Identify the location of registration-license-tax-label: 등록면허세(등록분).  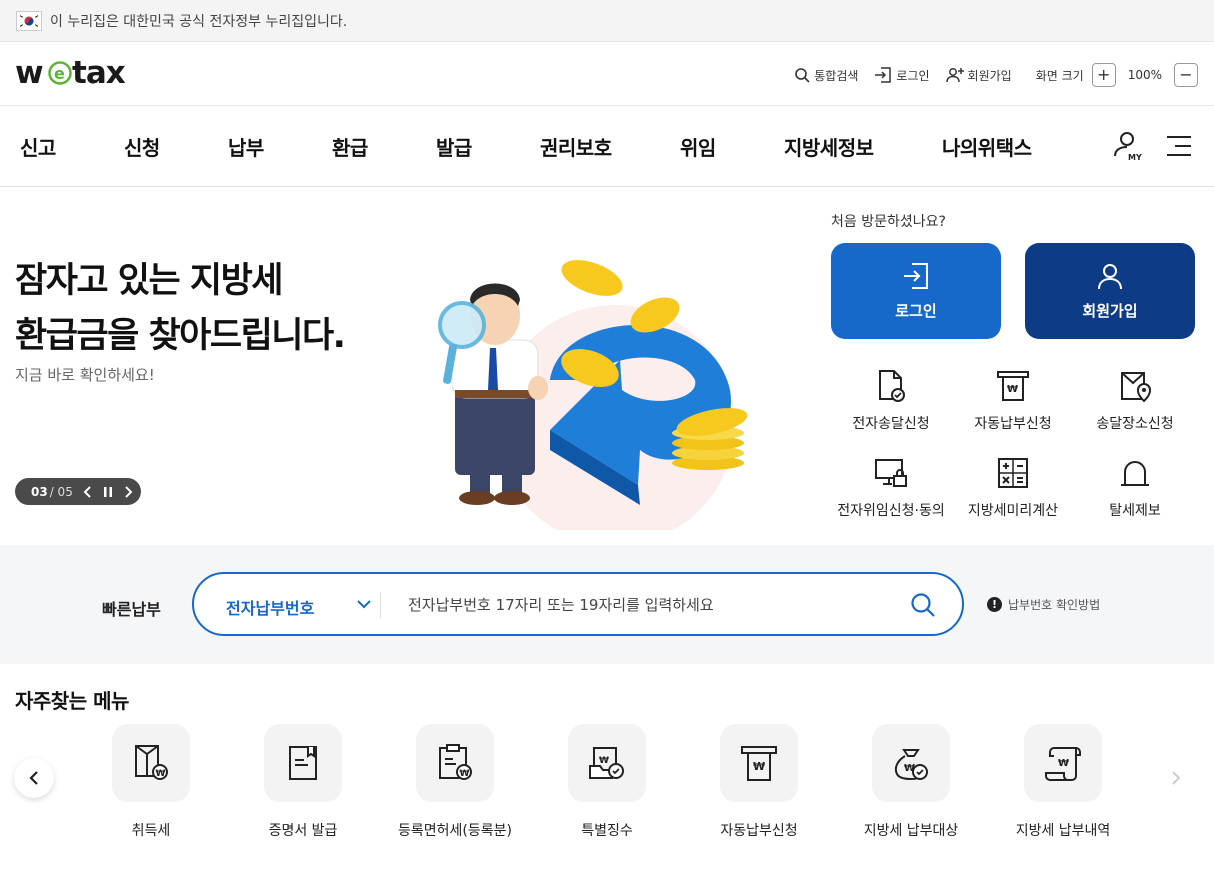
(455, 831).